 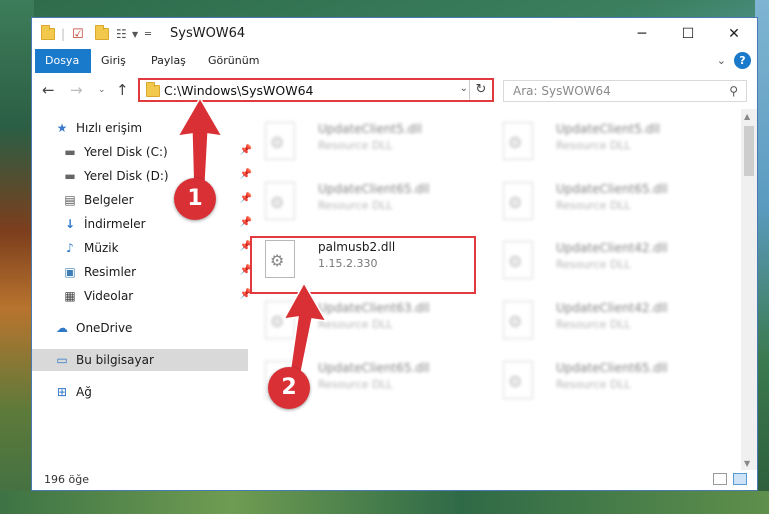 What do you see at coordinates (70, 200) in the screenshot?
I see `documents-icon: ▤` at bounding box center [70, 200].